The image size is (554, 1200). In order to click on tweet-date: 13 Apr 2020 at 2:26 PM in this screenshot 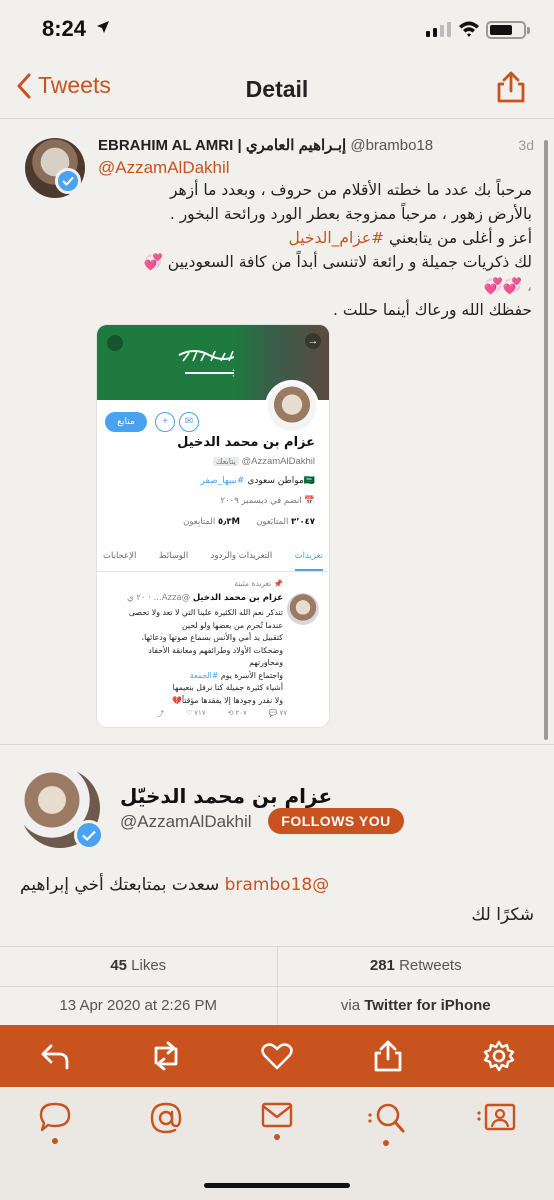, I will do `click(138, 1005)`.